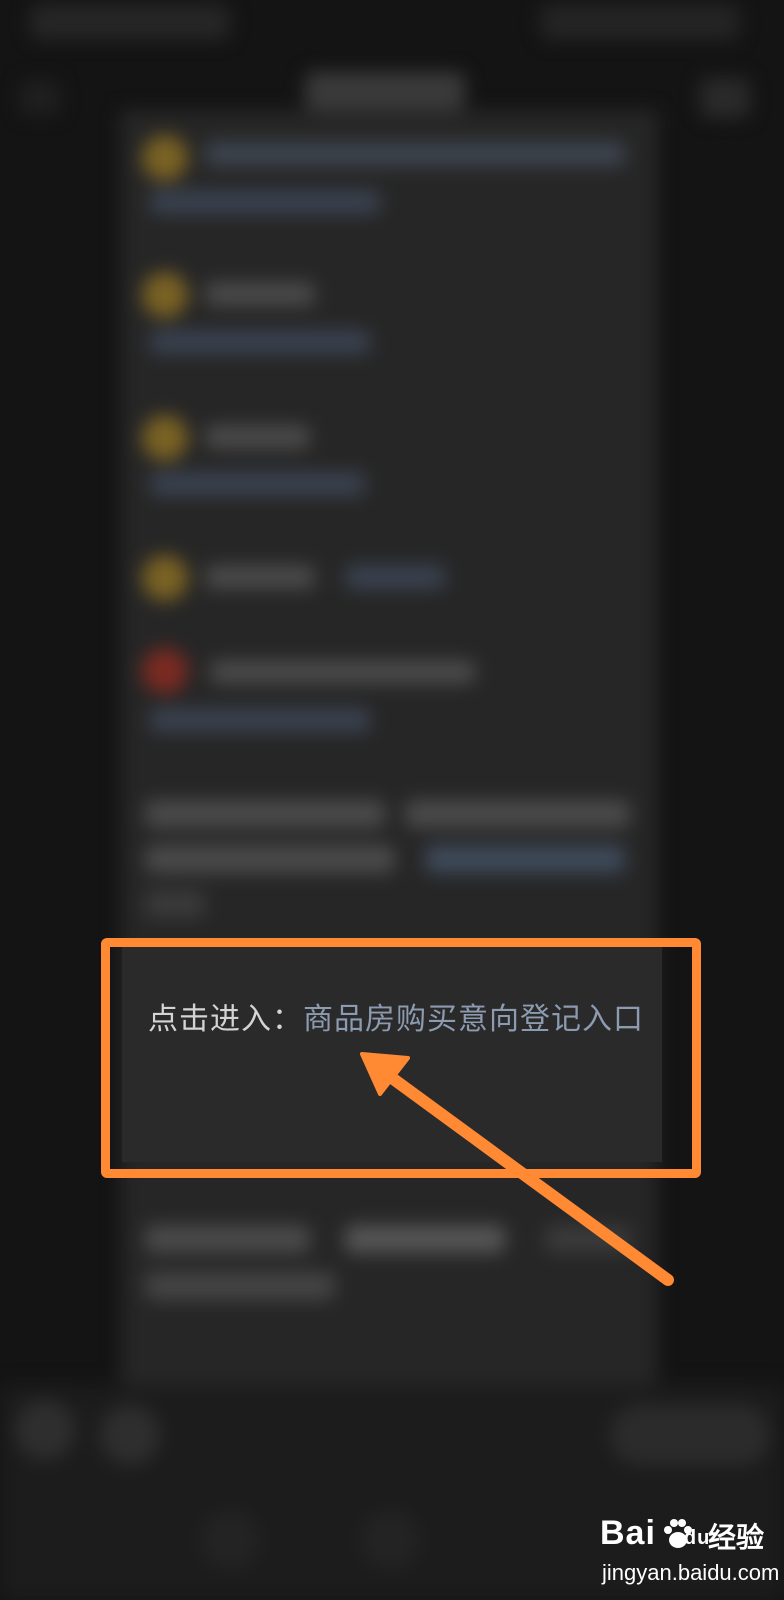 This screenshot has width=784, height=1600. Describe the element at coordinates (690, 1435) in the screenshot. I see `bottom-action` at that location.